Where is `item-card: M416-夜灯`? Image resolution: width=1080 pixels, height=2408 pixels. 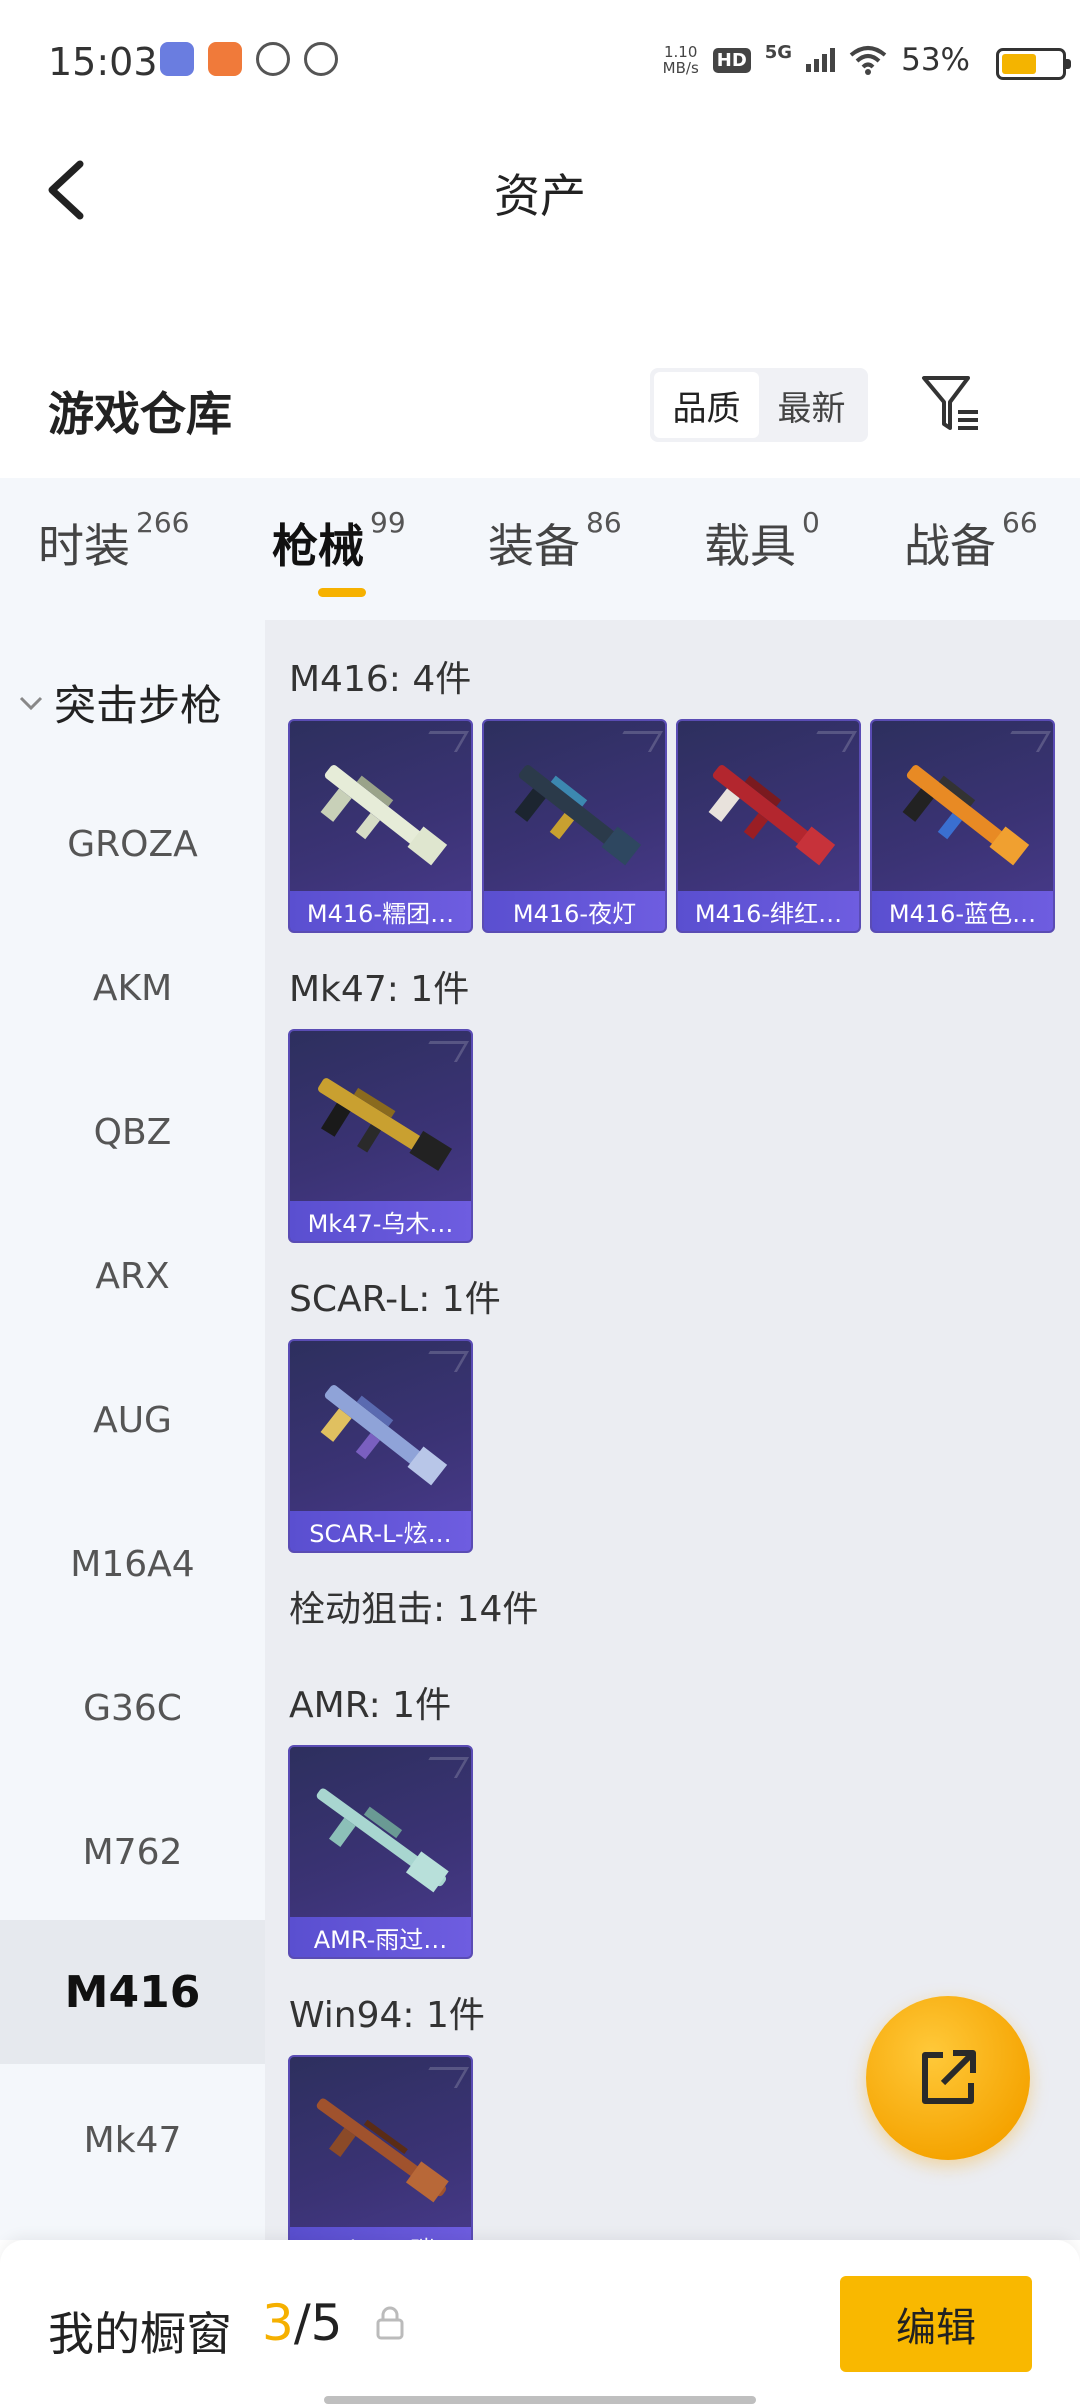
item-card: M416-夜灯 is located at coordinates (574, 826).